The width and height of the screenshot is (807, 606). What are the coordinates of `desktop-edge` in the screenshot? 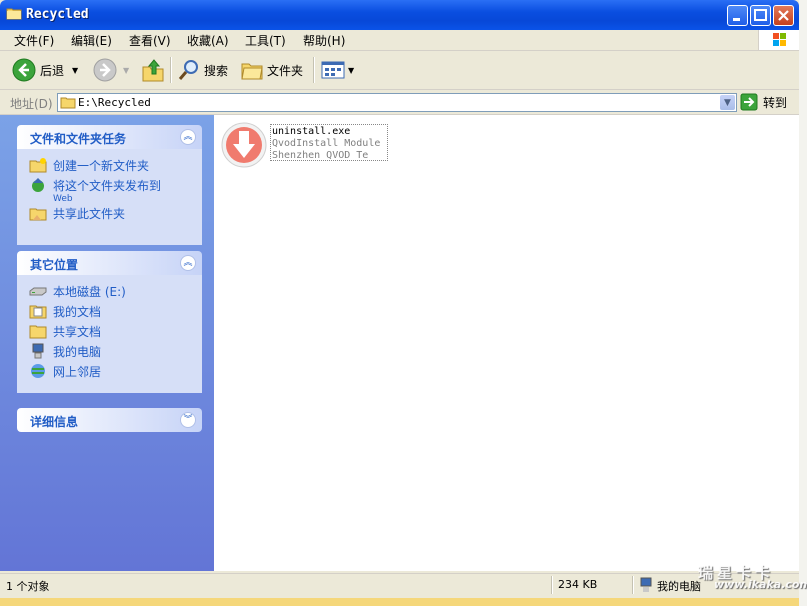 It's located at (803, 303).